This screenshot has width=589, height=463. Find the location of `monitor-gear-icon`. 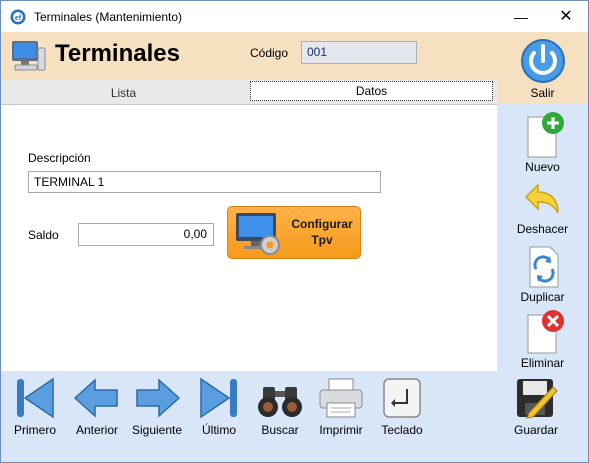

monitor-gear-icon is located at coordinates (258, 234).